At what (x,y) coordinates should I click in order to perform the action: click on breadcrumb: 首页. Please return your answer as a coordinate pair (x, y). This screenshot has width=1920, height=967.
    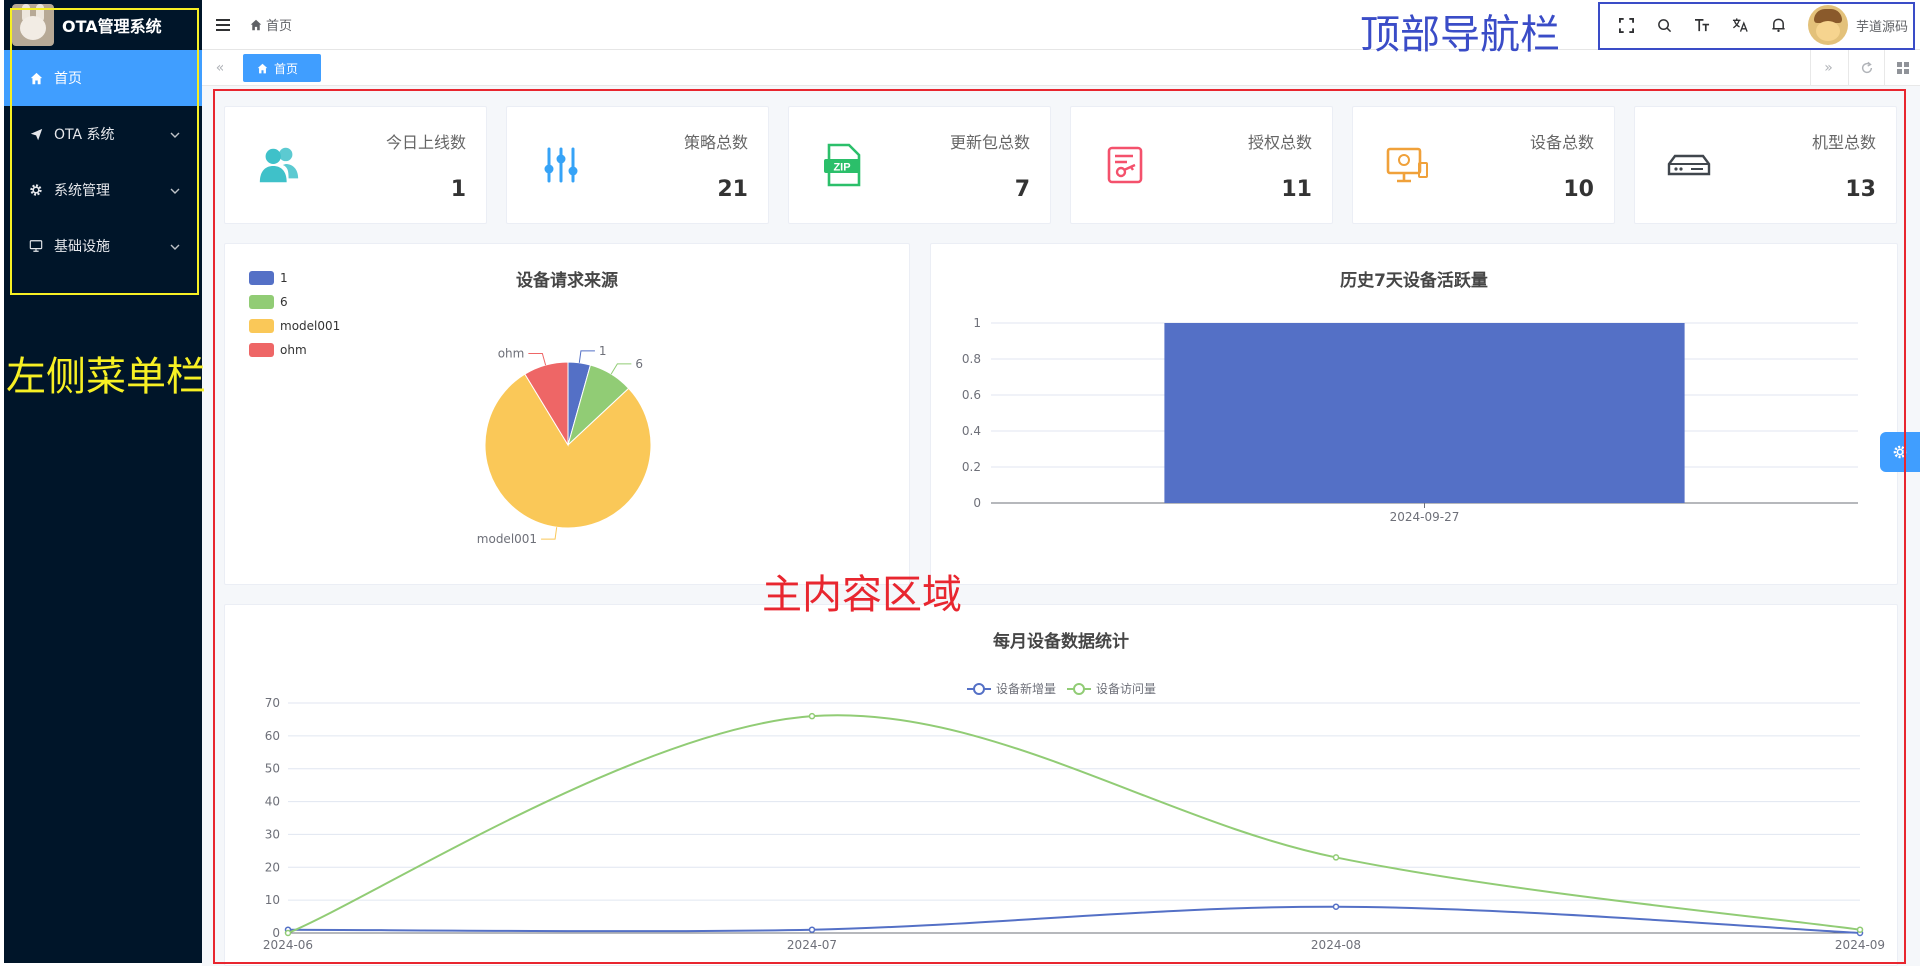
    Looking at the image, I should click on (271, 24).